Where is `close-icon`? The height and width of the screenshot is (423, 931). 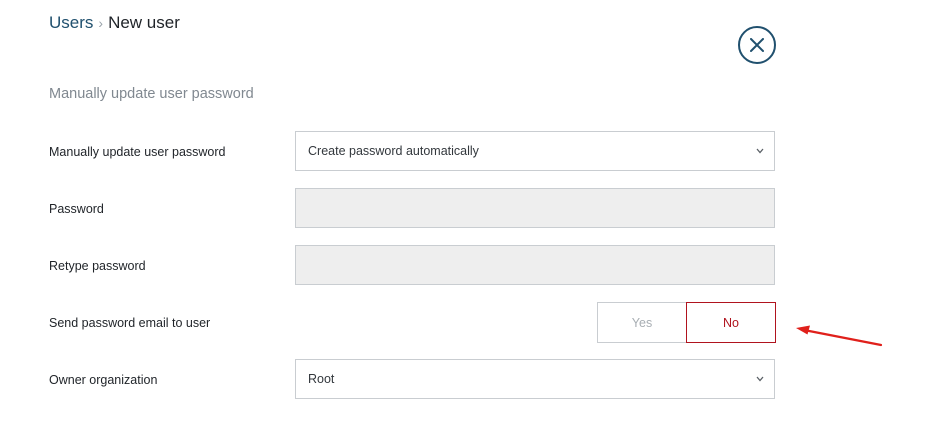
close-icon is located at coordinates (757, 45).